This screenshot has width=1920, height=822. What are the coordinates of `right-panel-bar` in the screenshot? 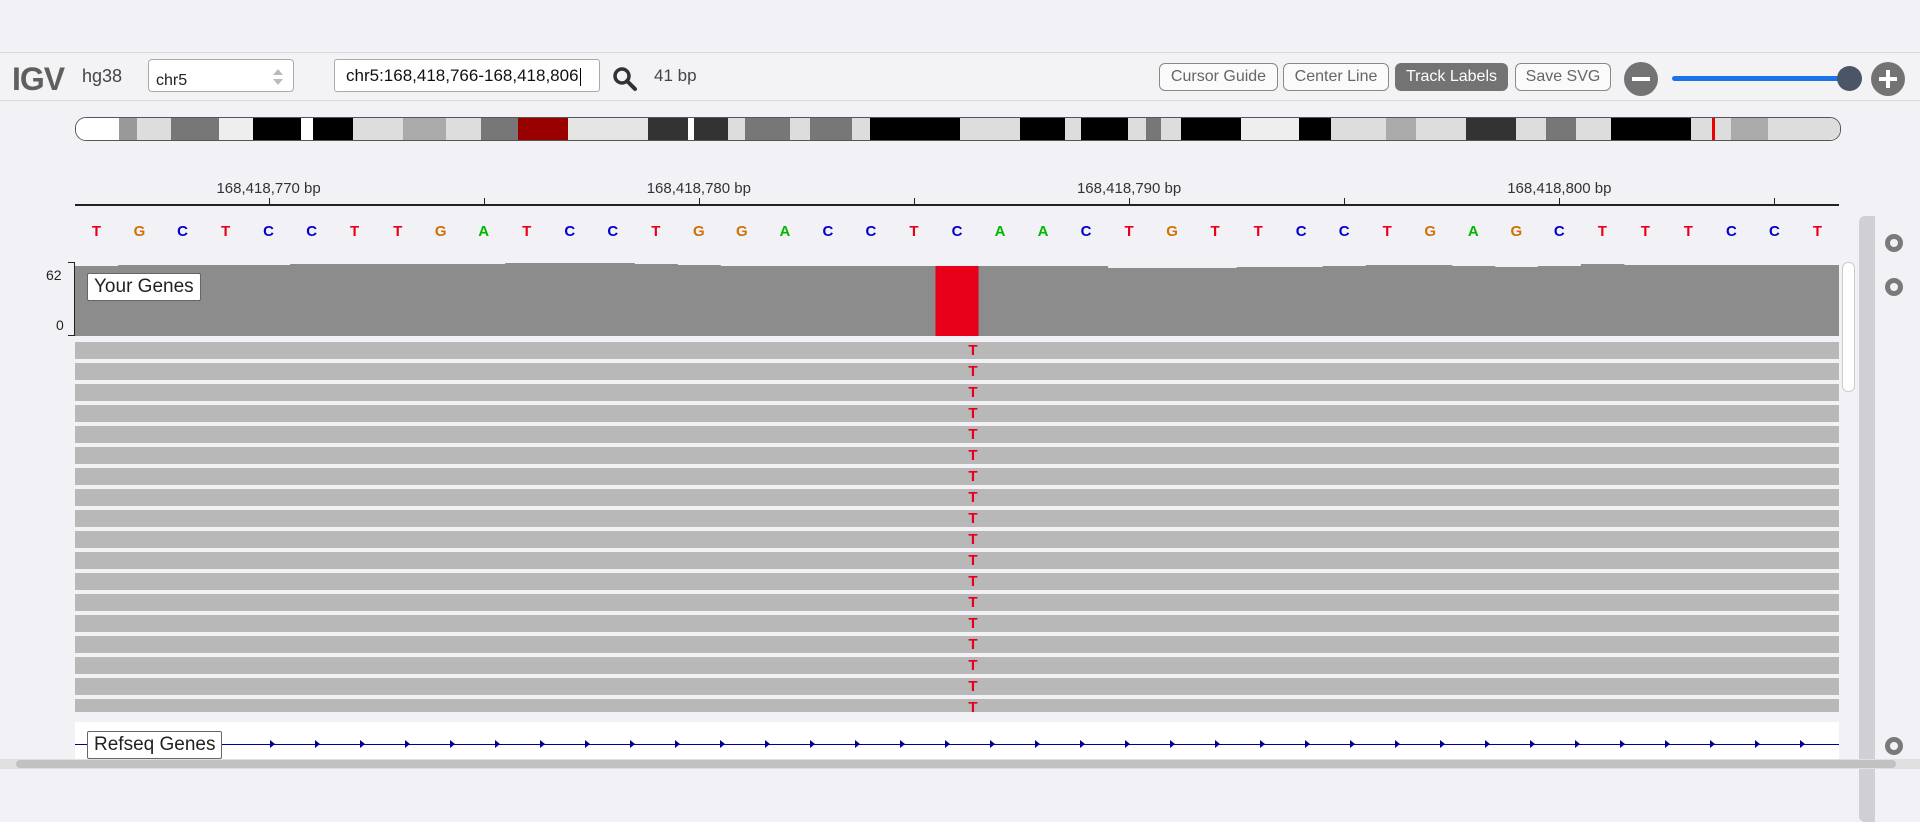 It's located at (1867, 519).